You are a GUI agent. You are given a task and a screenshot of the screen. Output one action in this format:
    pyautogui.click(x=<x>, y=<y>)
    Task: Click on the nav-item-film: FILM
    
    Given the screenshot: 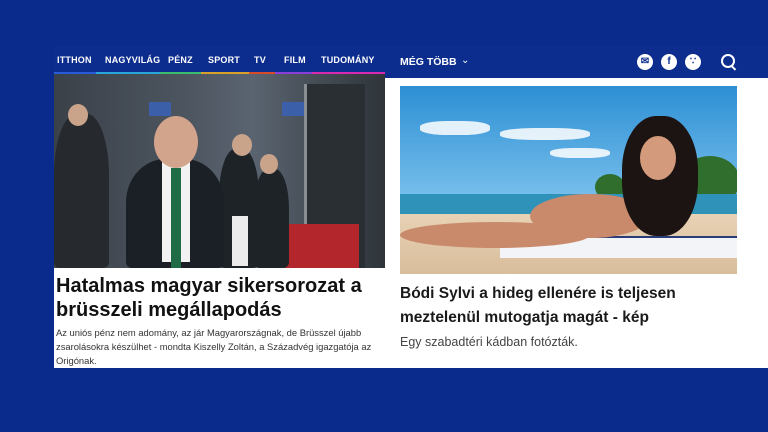 What is the action you would take?
    pyautogui.click(x=295, y=60)
    